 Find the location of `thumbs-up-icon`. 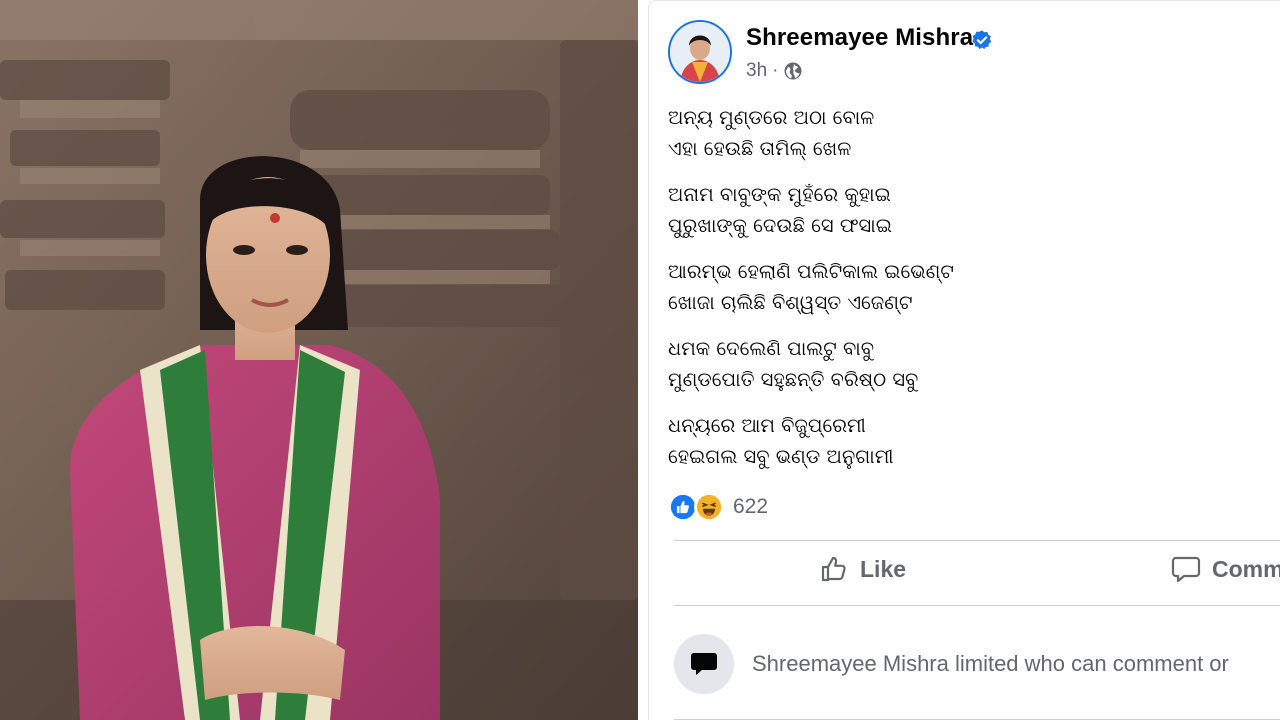

thumbs-up-icon is located at coordinates (833, 569).